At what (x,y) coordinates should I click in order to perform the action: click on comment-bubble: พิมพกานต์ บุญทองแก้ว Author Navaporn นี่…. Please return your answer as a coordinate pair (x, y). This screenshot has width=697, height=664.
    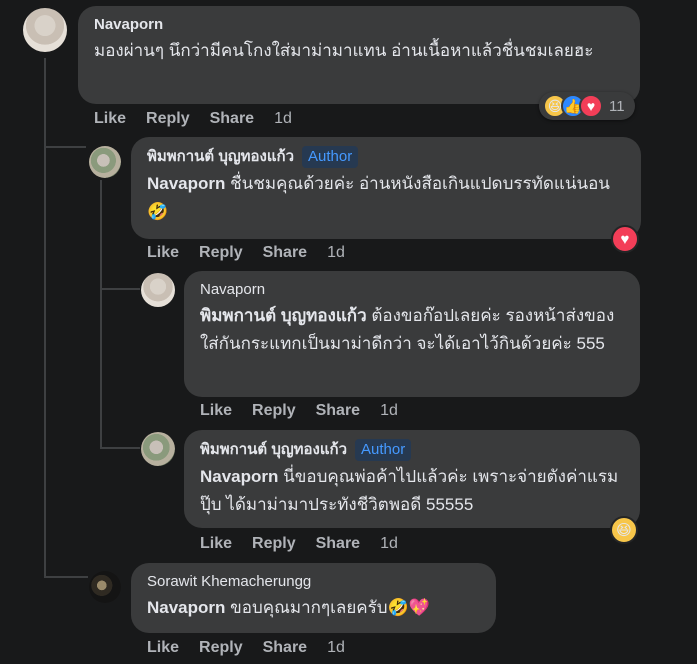
    Looking at the image, I should click on (412, 479).